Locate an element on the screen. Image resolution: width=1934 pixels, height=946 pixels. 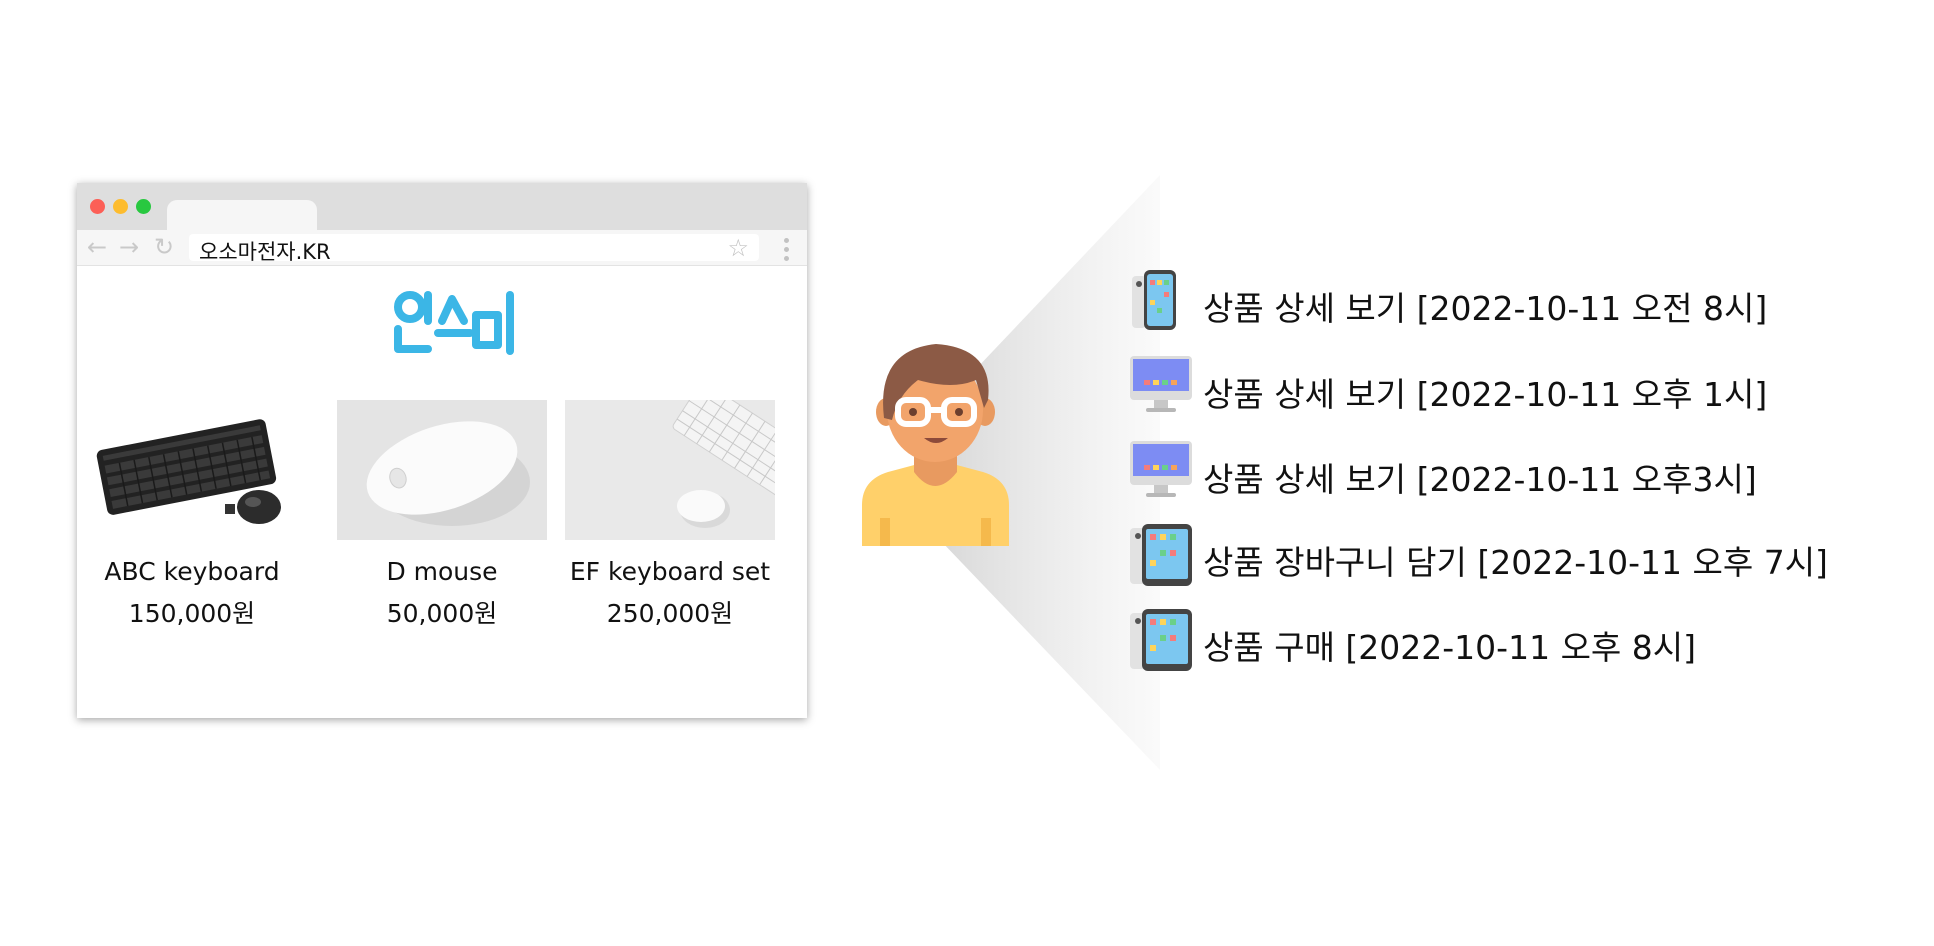
product-price: 50,000원 is located at coordinates (442, 613).